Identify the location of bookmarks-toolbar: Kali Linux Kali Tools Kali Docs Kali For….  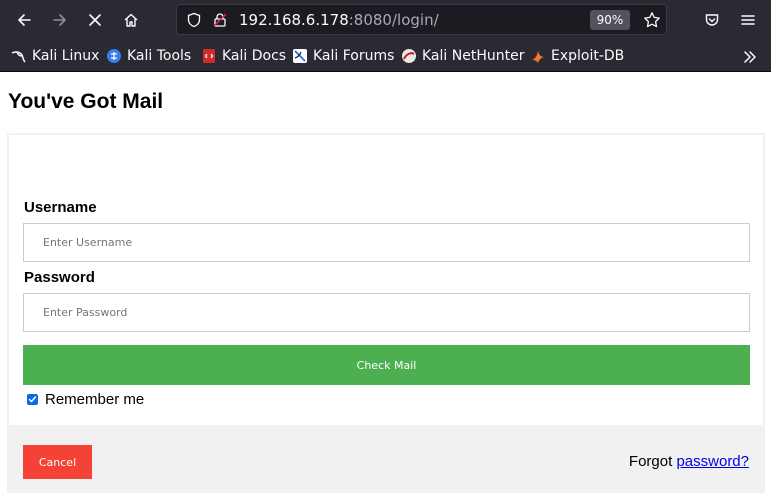
(385, 56).